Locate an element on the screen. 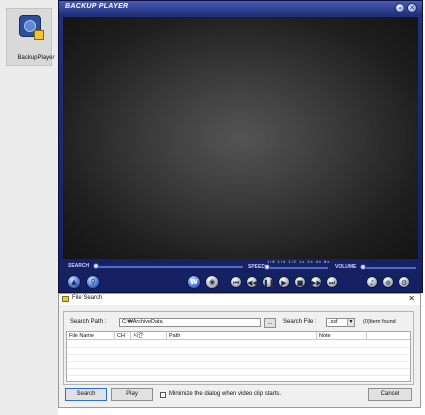  volume-slider is located at coordinates (388, 267).